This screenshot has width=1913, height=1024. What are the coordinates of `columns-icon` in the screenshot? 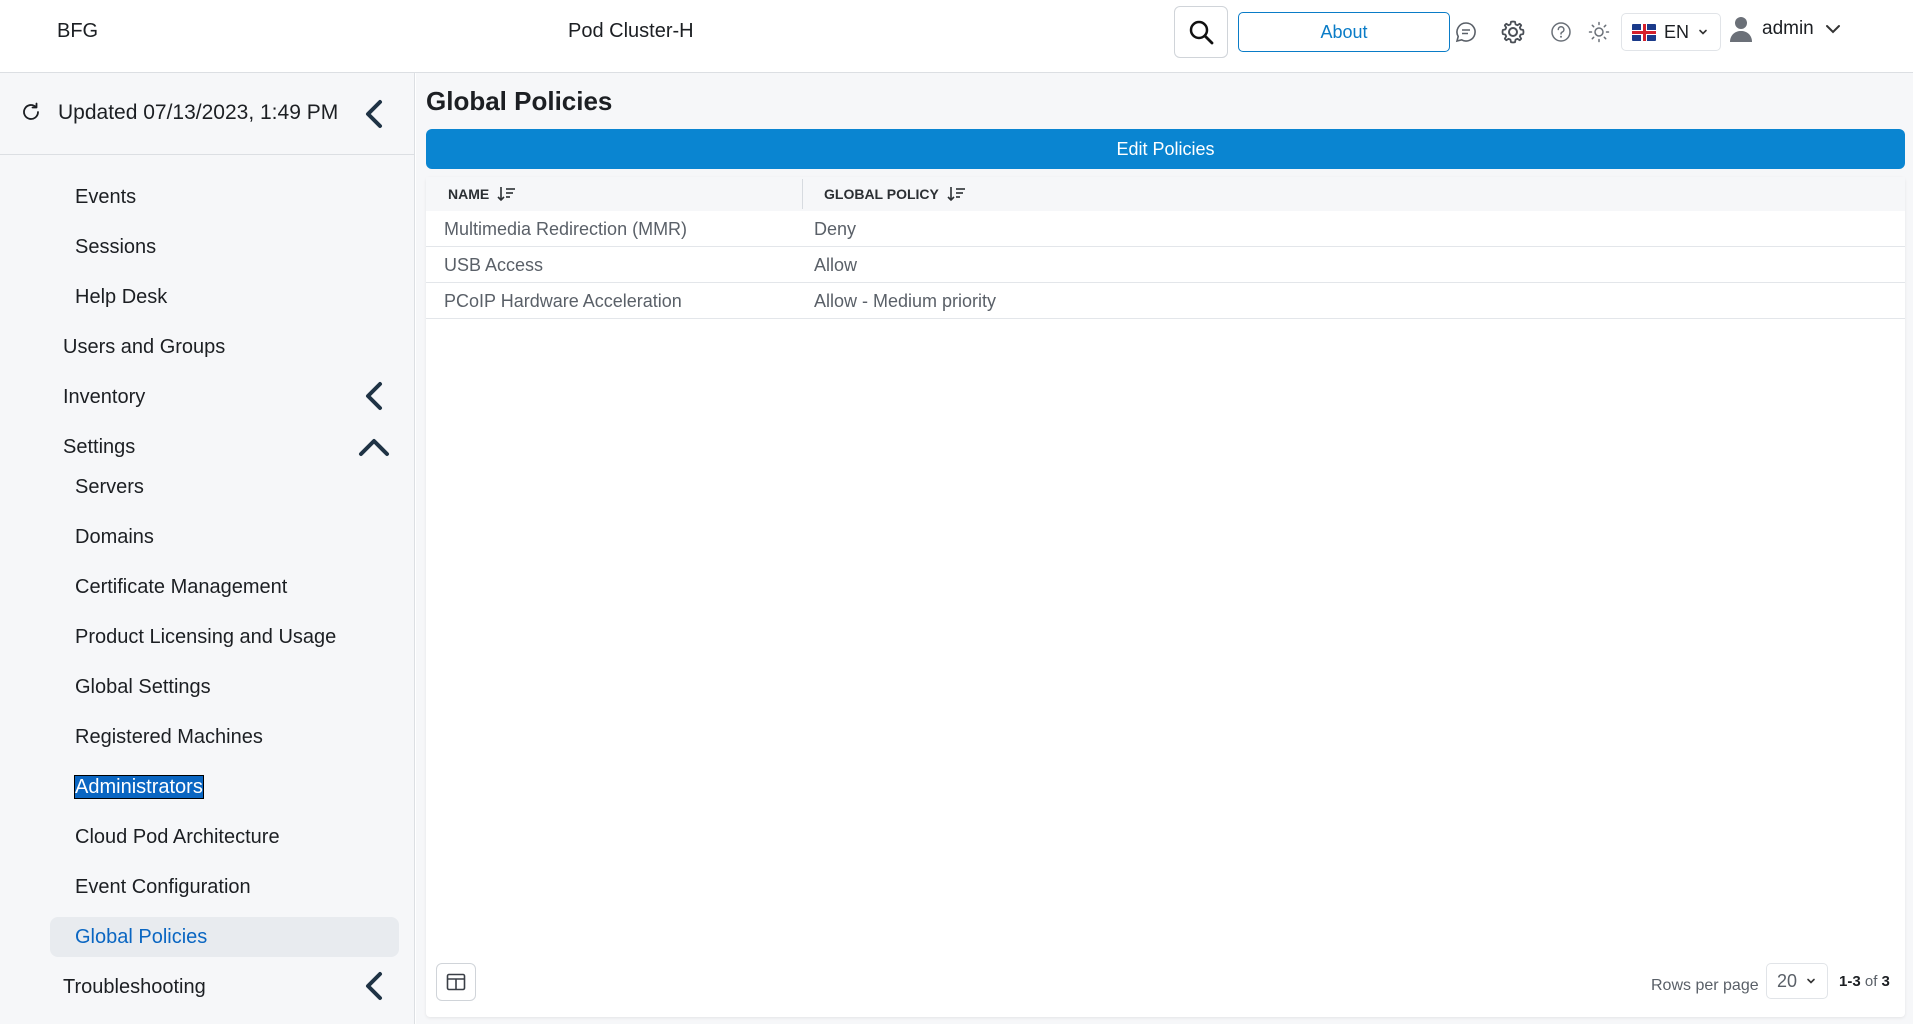 It's located at (456, 982).